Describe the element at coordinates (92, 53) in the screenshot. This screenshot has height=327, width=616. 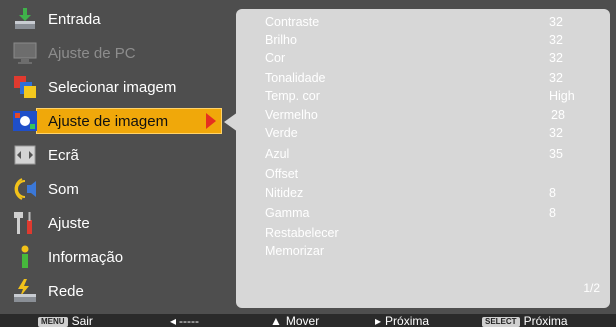
I see `menu-item-label: Ajuste de PC` at that location.